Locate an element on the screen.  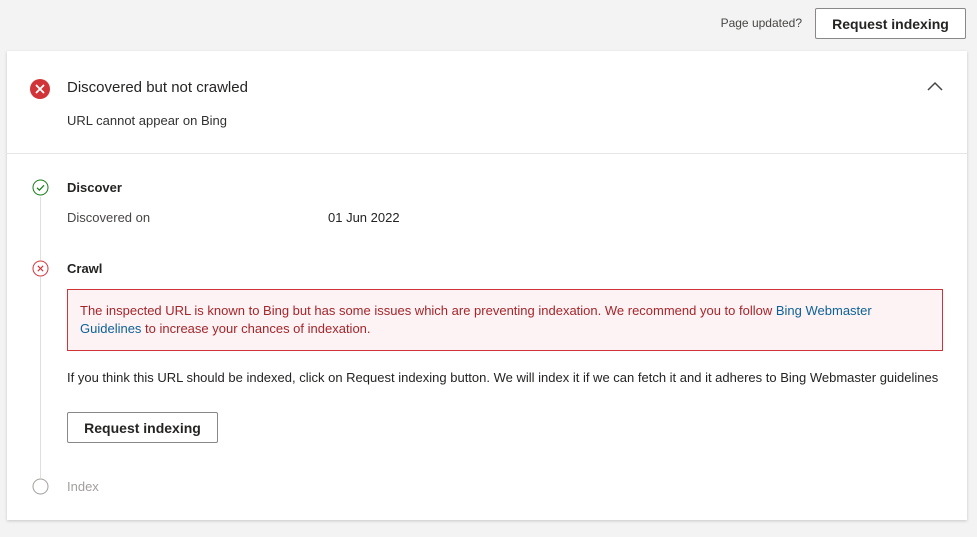
top-bar: Page updated? Request indexing is located at coordinates (488, 24).